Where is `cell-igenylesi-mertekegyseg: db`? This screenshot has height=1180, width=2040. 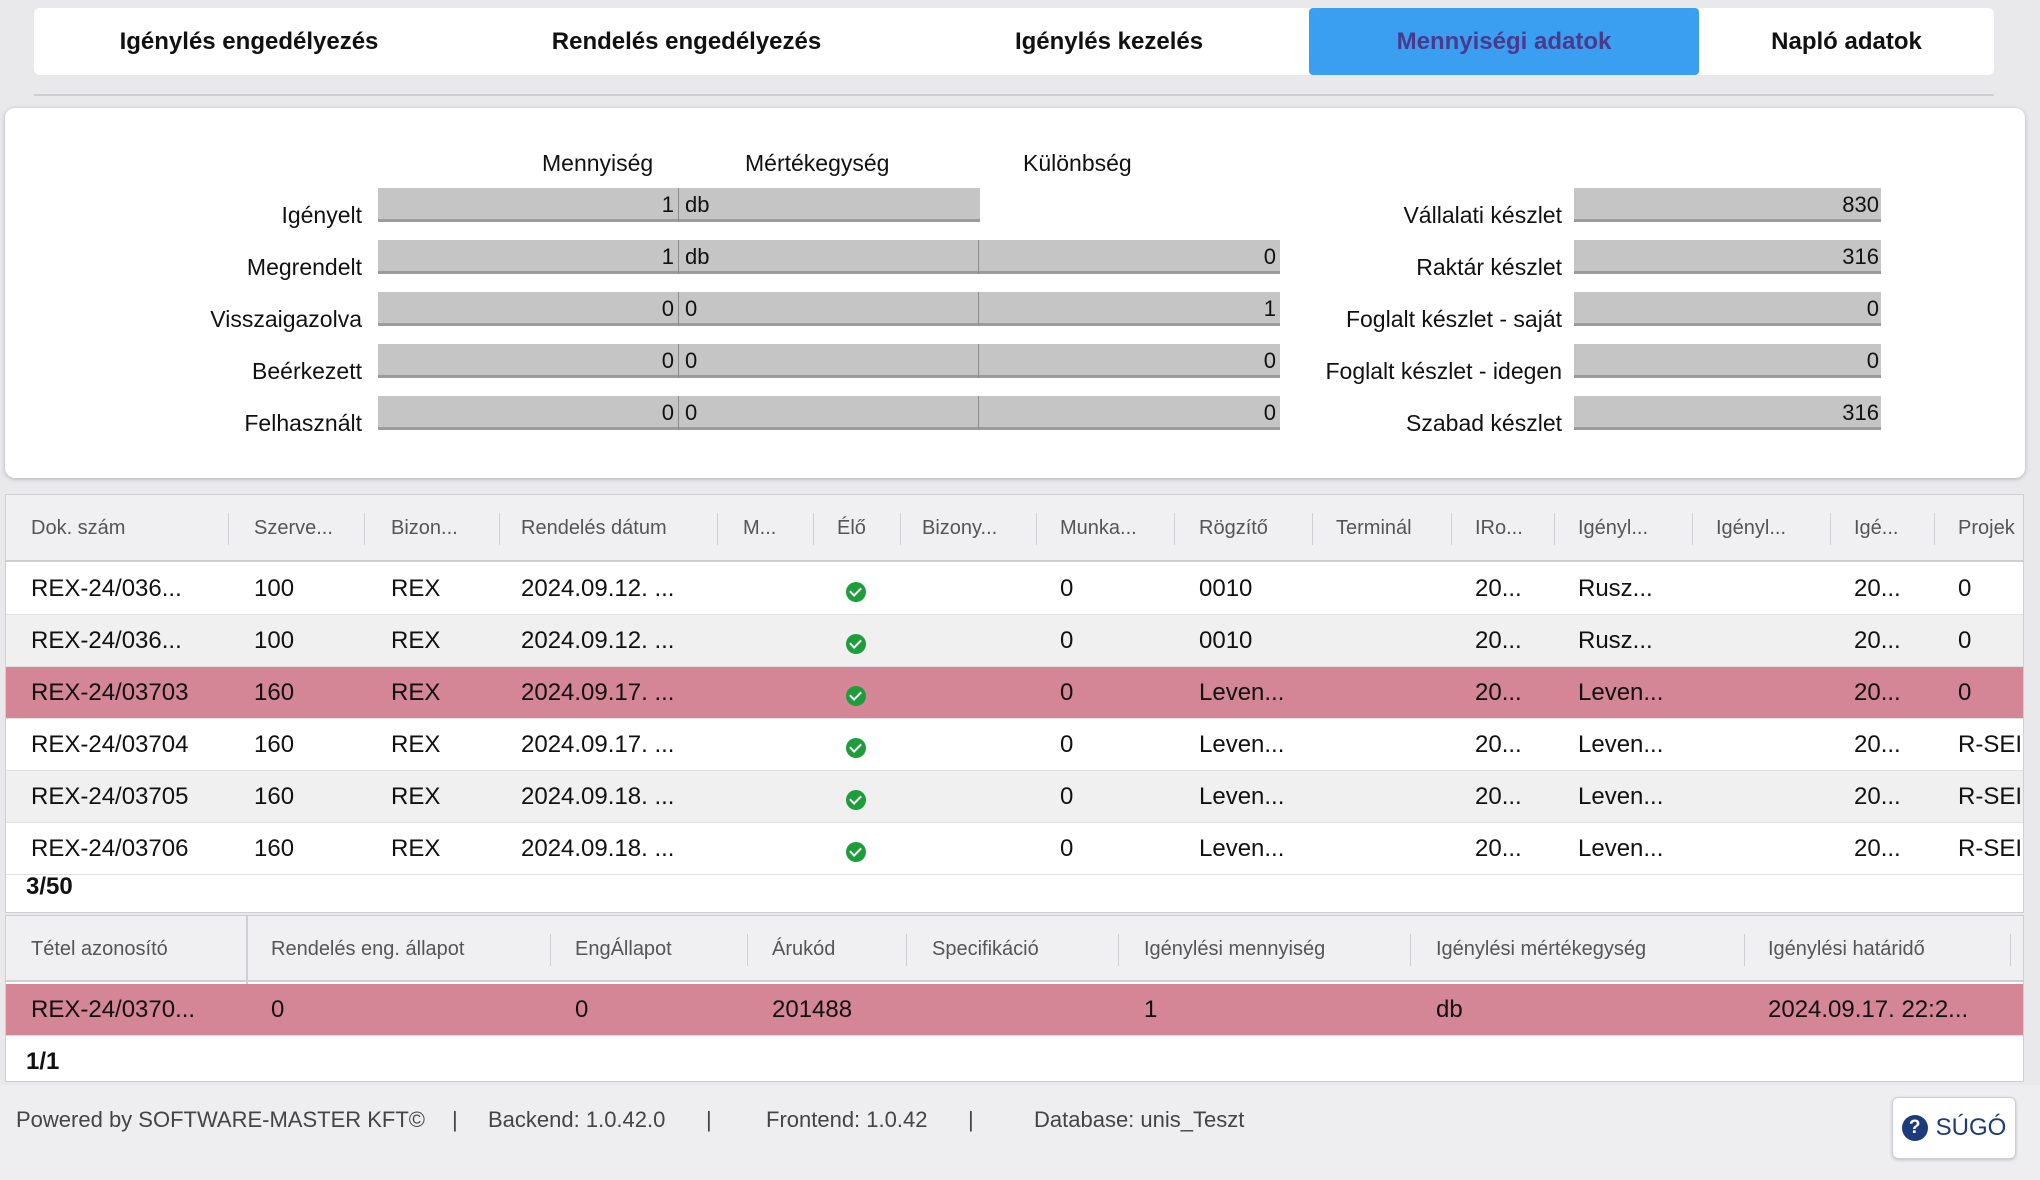
cell-igenylesi-mertekegyseg: db is located at coordinates (1449, 1009).